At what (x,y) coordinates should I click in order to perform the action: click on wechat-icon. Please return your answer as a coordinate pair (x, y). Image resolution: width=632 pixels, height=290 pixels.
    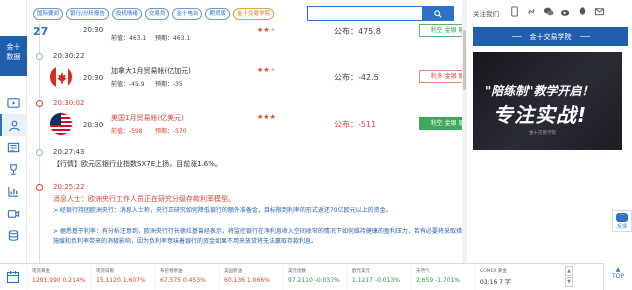
    Looking at the image, I should click on (548, 11).